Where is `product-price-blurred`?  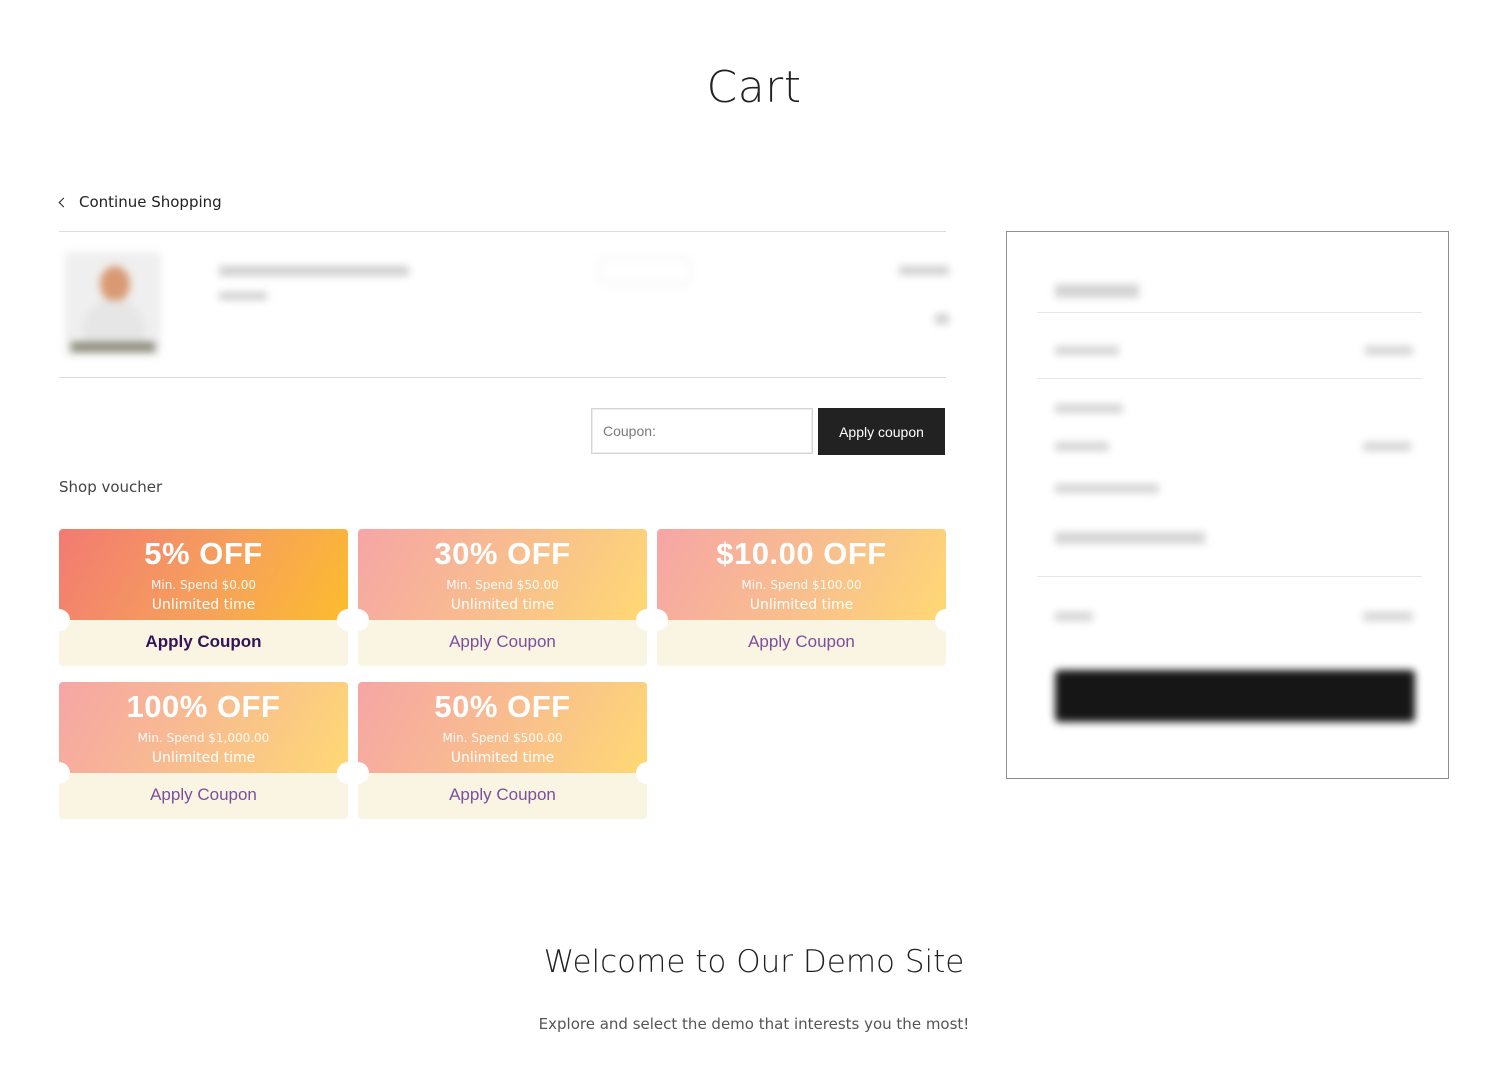
product-price-blurred is located at coordinates (243, 296).